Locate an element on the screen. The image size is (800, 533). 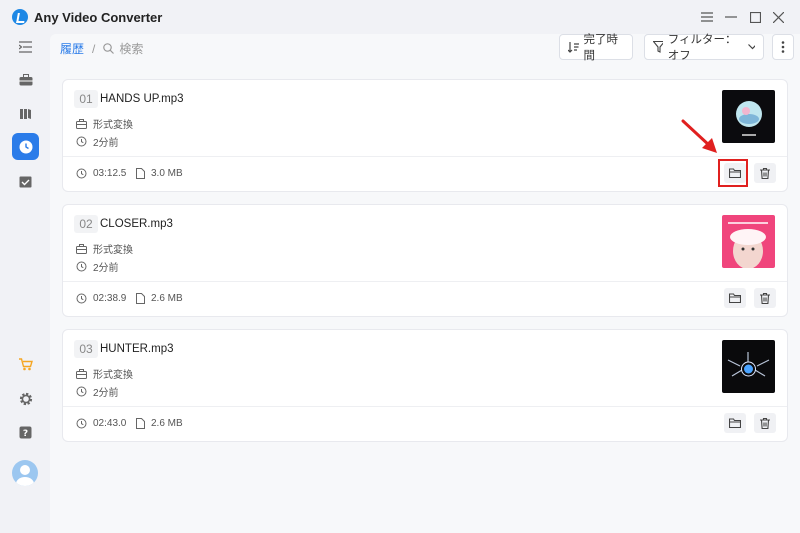
library-icon is located at coordinates (25, 113).